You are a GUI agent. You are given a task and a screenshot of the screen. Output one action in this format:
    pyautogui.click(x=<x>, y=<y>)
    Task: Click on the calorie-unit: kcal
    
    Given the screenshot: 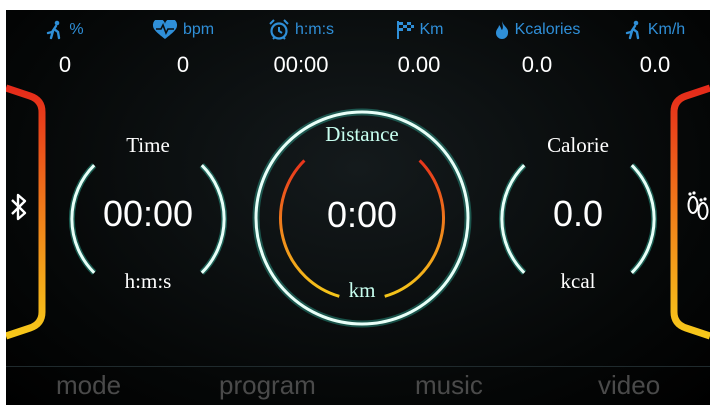 What is the action you would take?
    pyautogui.click(x=578, y=281)
    